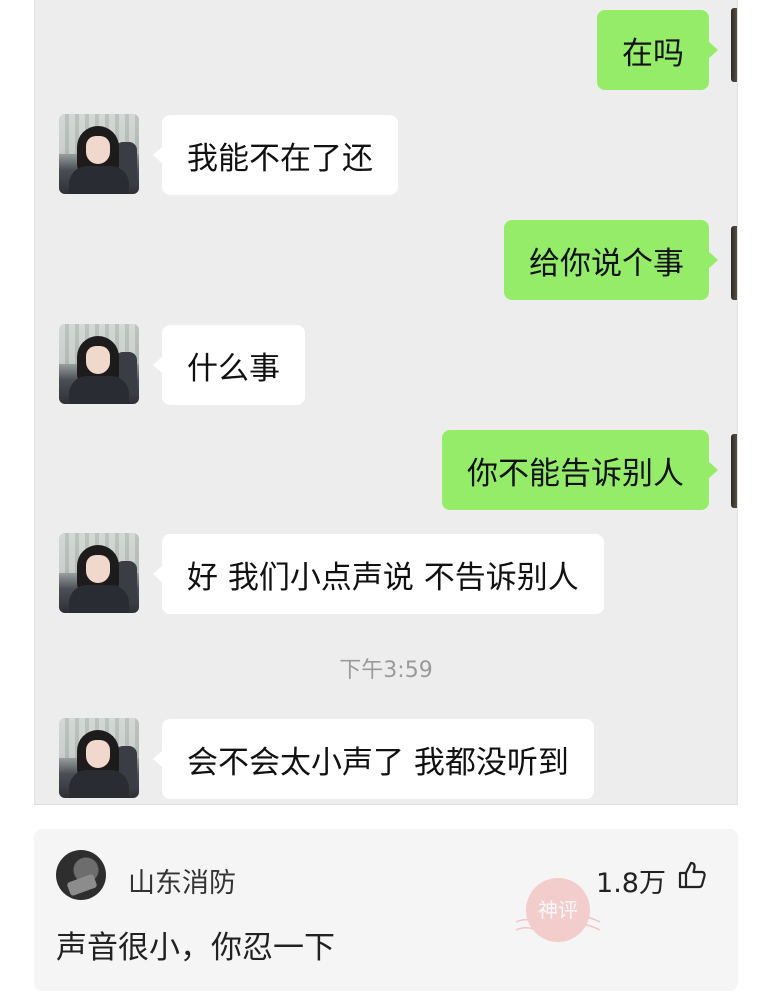  I want to click on message-bubble-incoming: 什么事, so click(229, 365).